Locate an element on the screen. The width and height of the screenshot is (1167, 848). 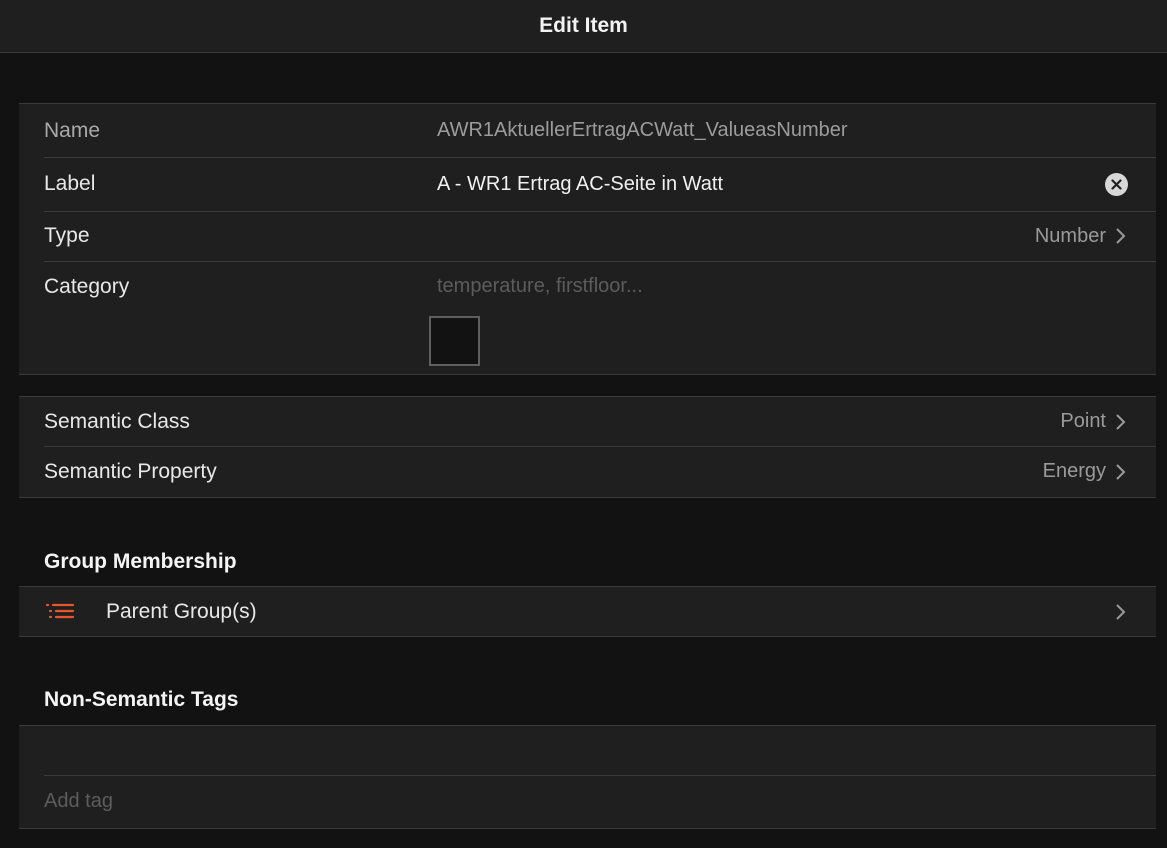
group-membership-list: Parent Group(s) is located at coordinates (587, 611).